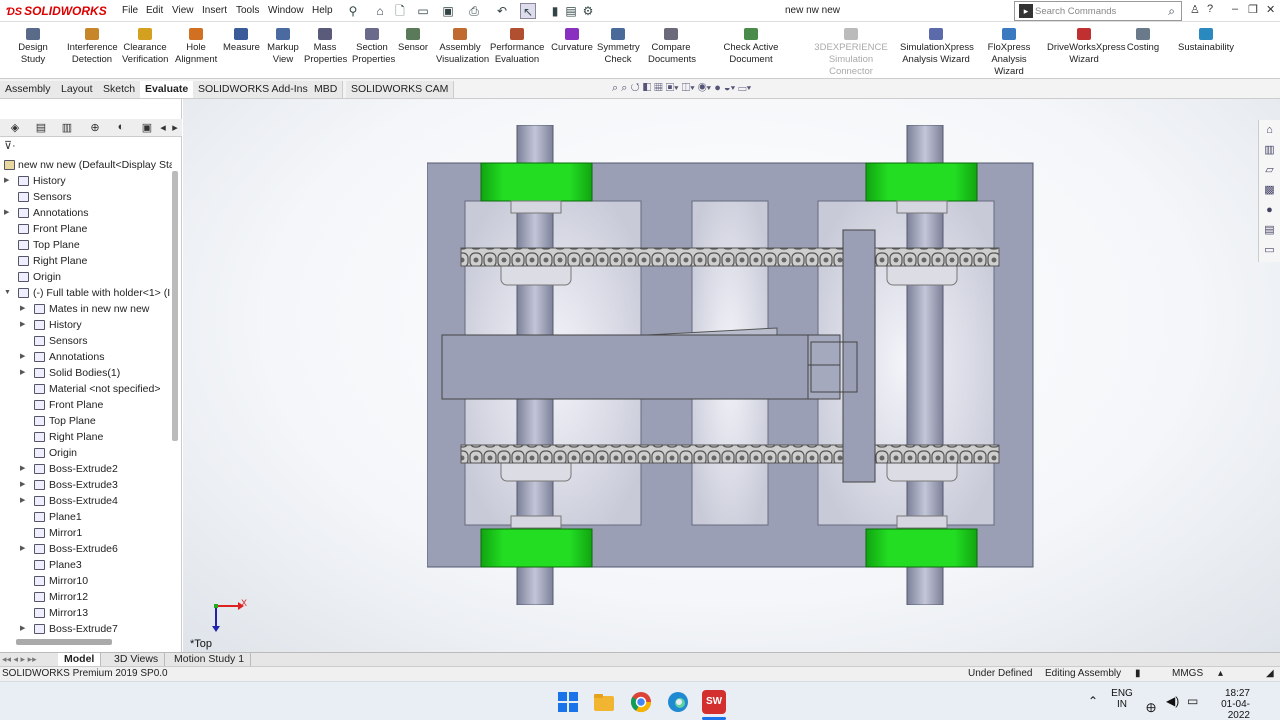 The width and height of the screenshot is (1280, 721). Describe the element at coordinates (322, 10) in the screenshot. I see `menu-help: Help` at that location.